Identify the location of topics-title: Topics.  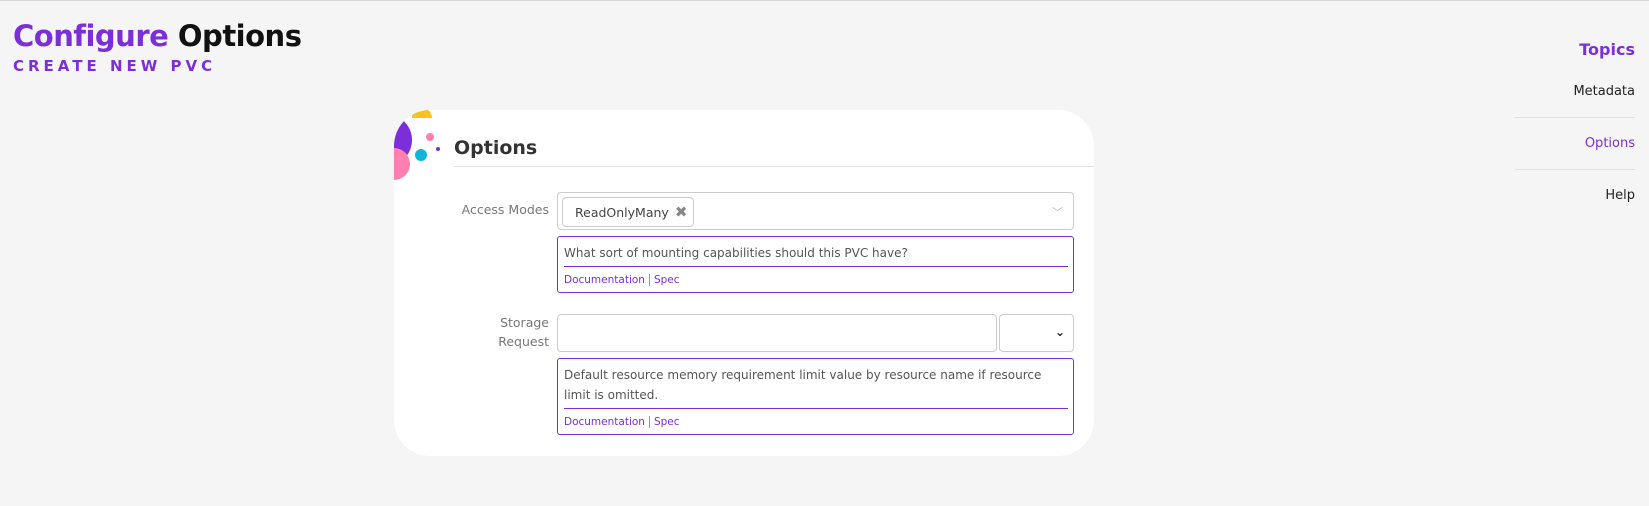
(1607, 49).